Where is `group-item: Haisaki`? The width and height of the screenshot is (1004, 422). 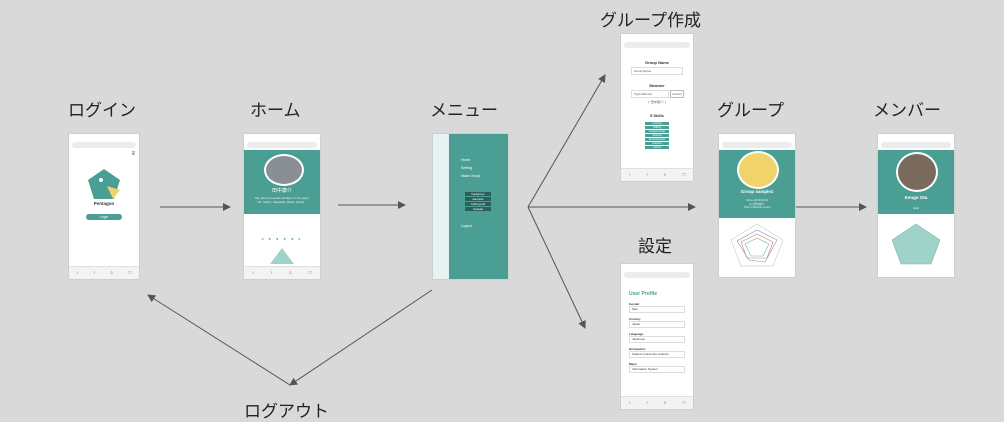 group-item: Haisaki is located at coordinates (478, 209).